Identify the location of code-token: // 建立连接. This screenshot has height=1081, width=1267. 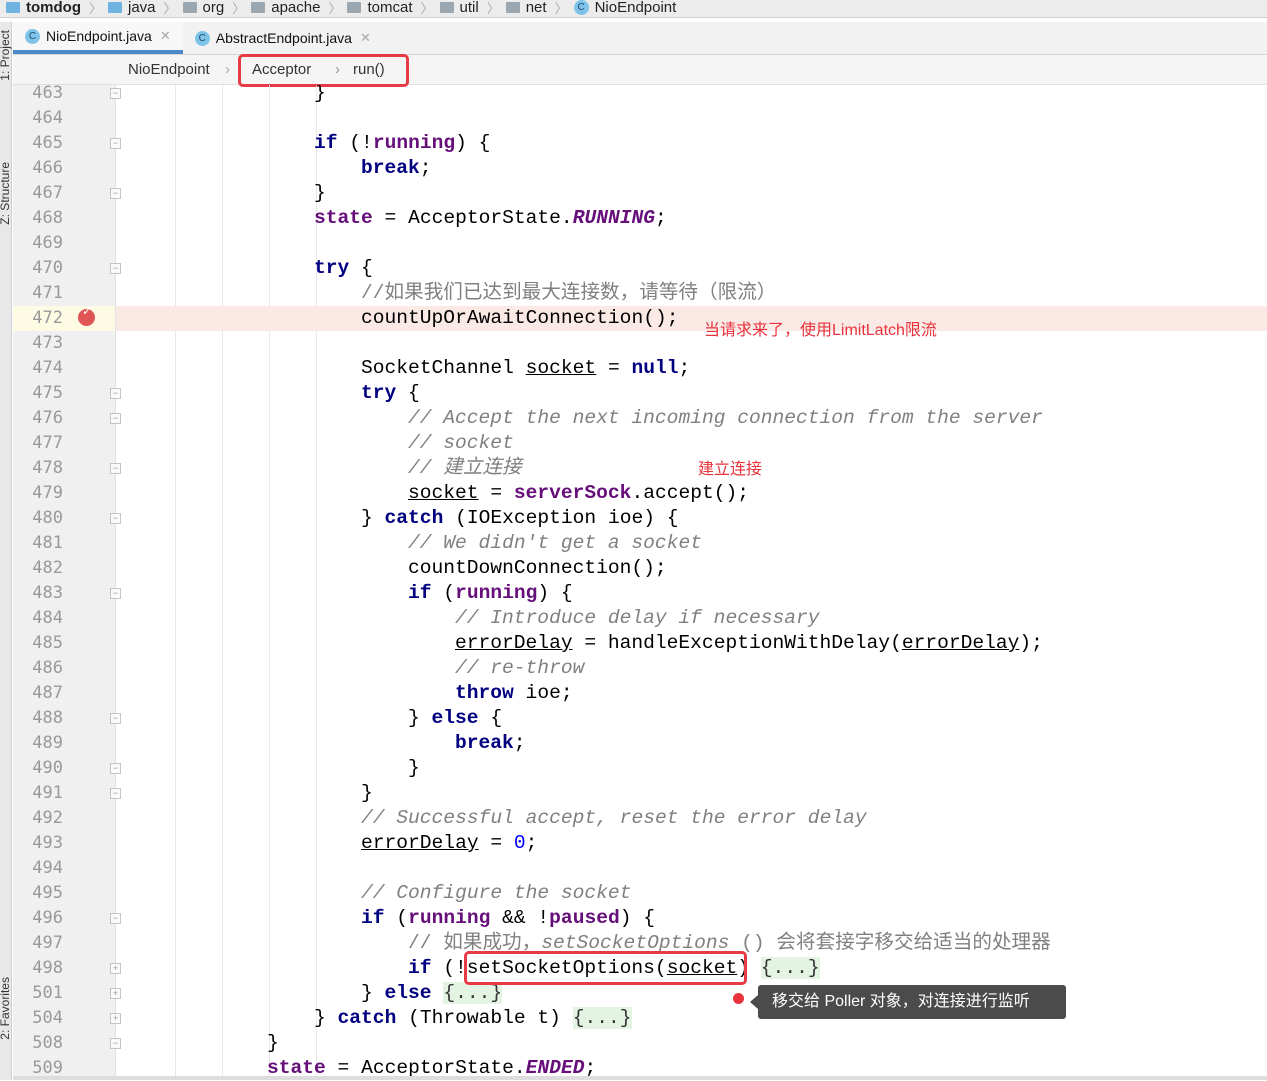
(465, 468).